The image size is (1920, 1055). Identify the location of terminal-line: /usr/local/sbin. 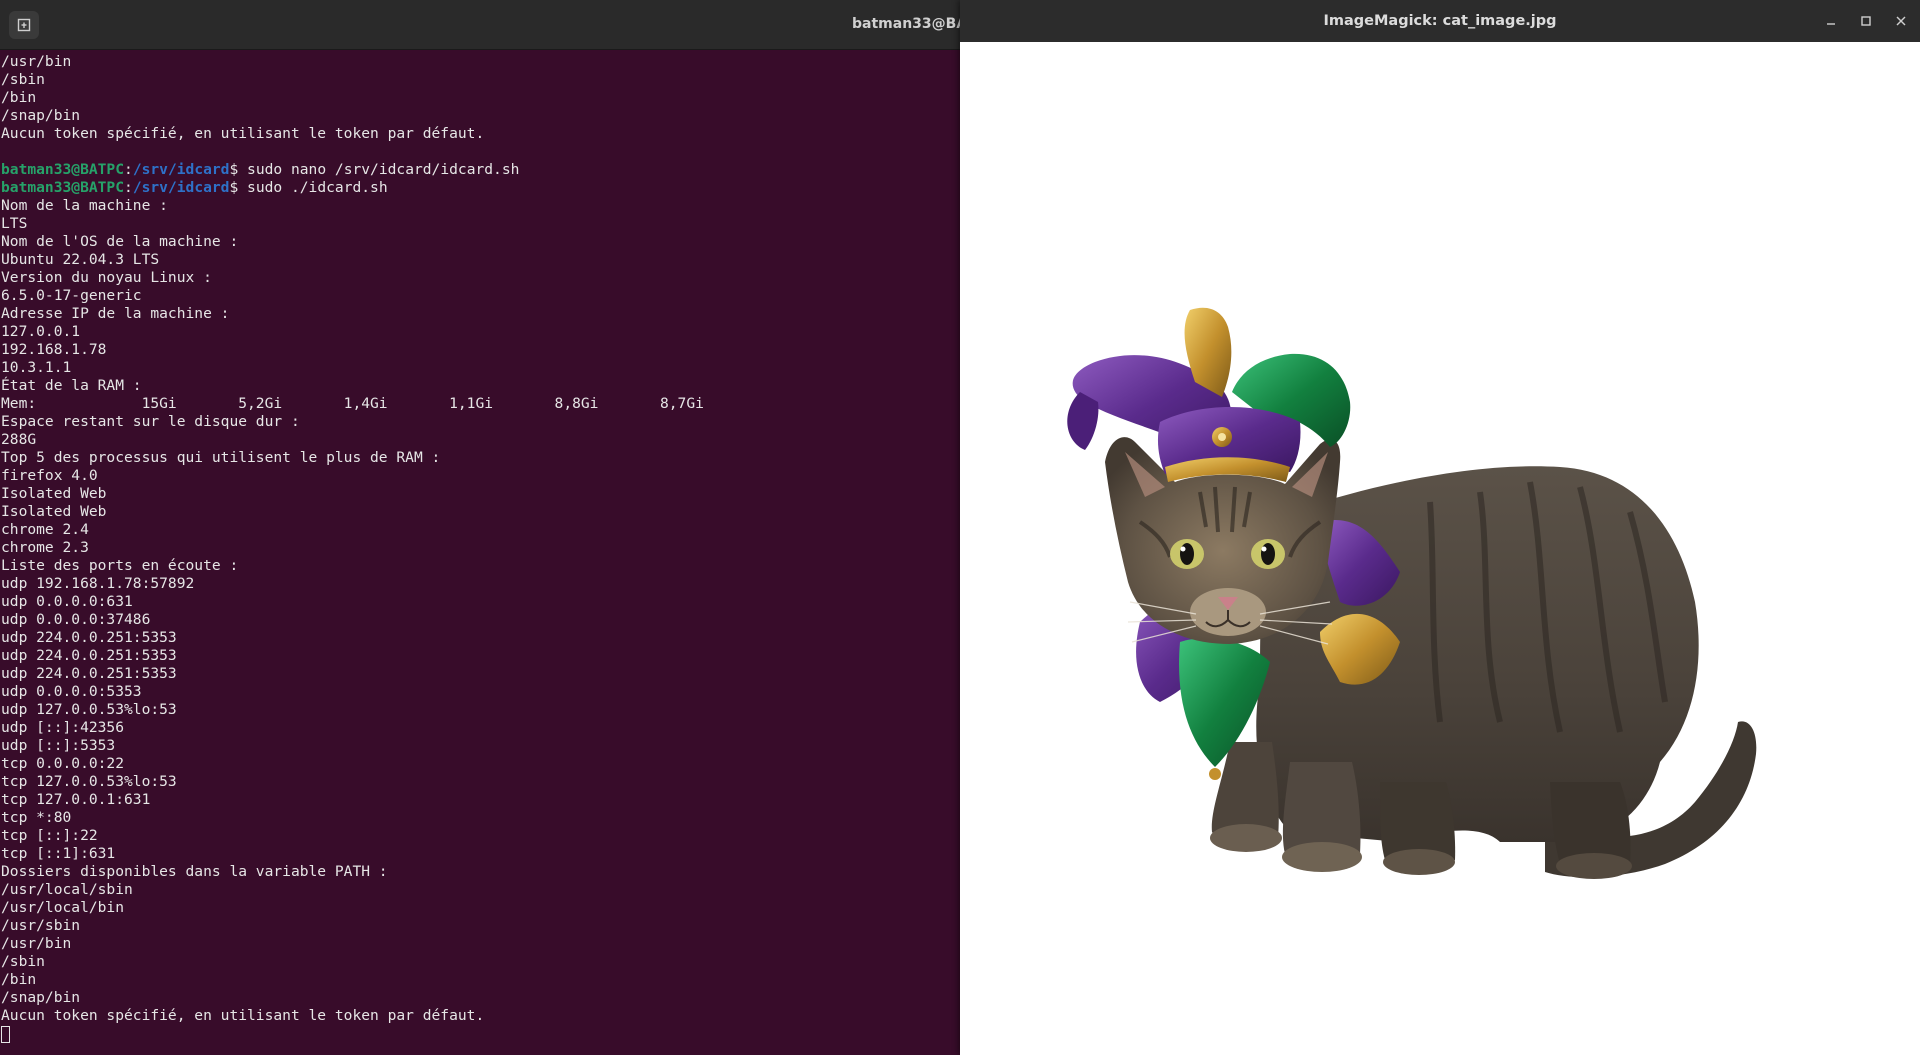
(67, 889).